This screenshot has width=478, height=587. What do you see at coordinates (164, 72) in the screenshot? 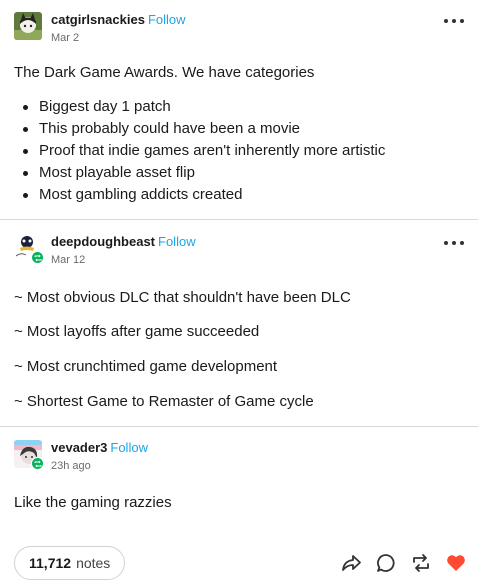
I see `post-text: The Dark Game Awards. We have categories` at bounding box center [164, 72].